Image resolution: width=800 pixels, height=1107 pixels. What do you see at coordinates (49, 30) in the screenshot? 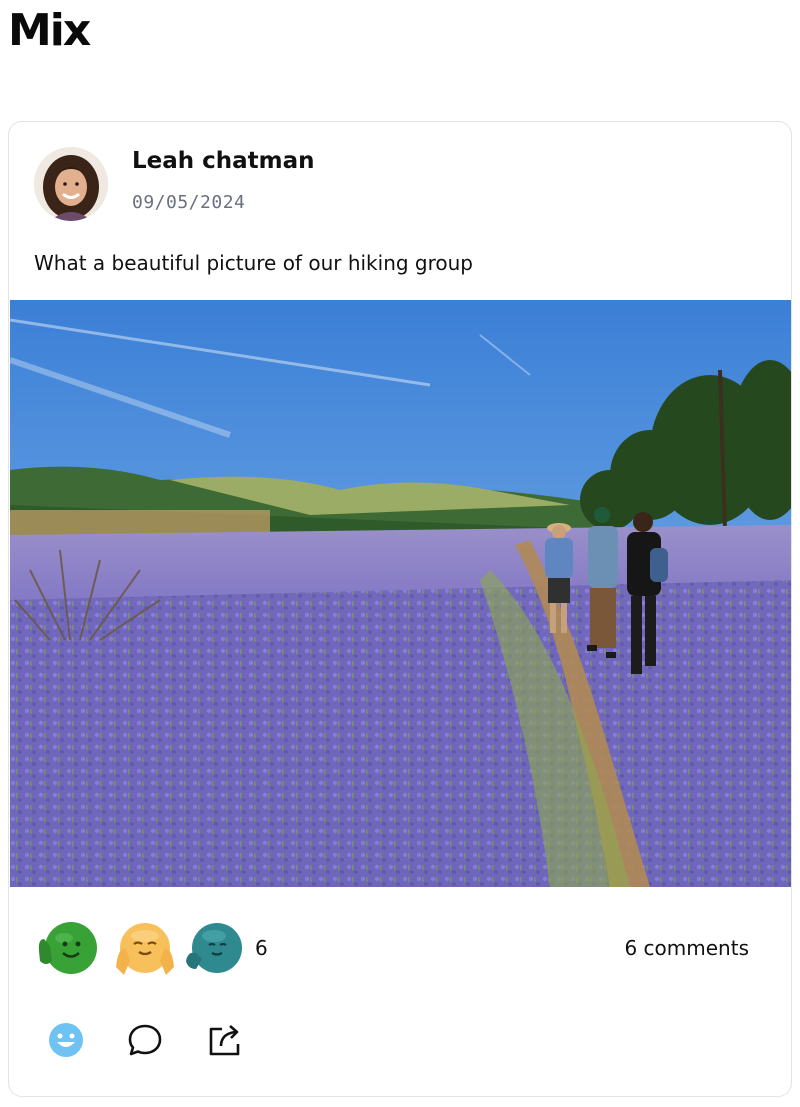
I see `app-title: Mix` at bounding box center [49, 30].